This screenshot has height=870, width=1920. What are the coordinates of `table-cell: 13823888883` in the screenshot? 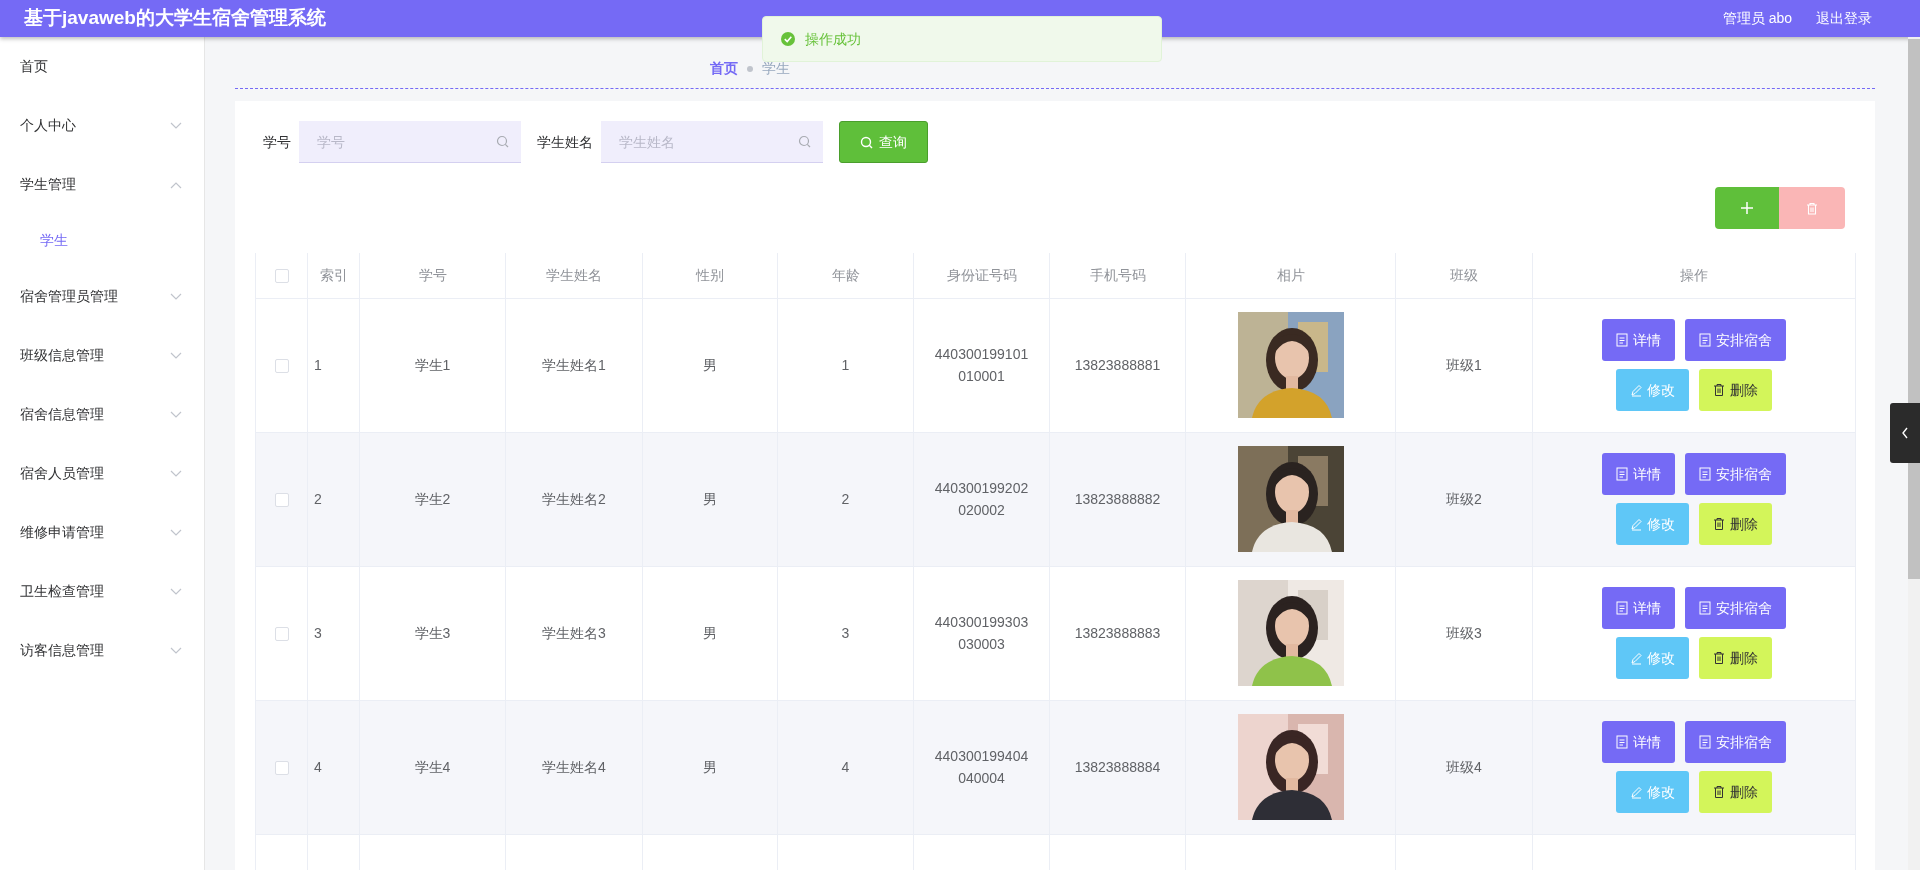 It's located at (1117, 632).